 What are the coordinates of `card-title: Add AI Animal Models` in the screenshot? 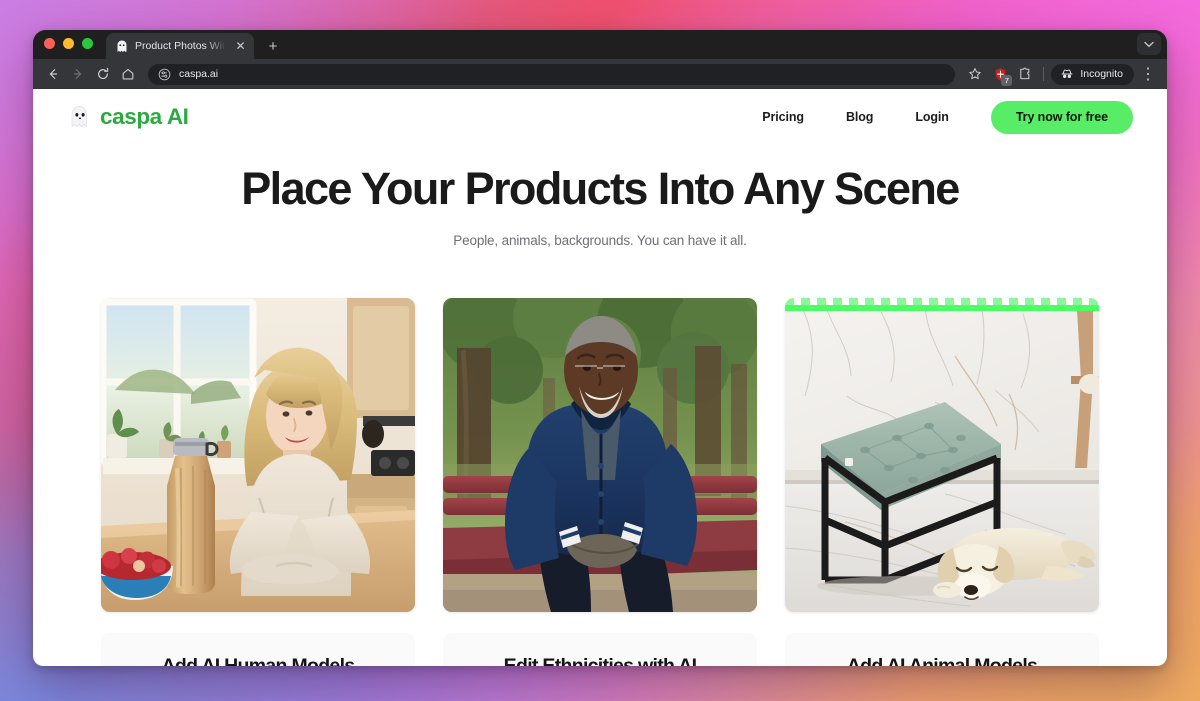 It's located at (942, 660).